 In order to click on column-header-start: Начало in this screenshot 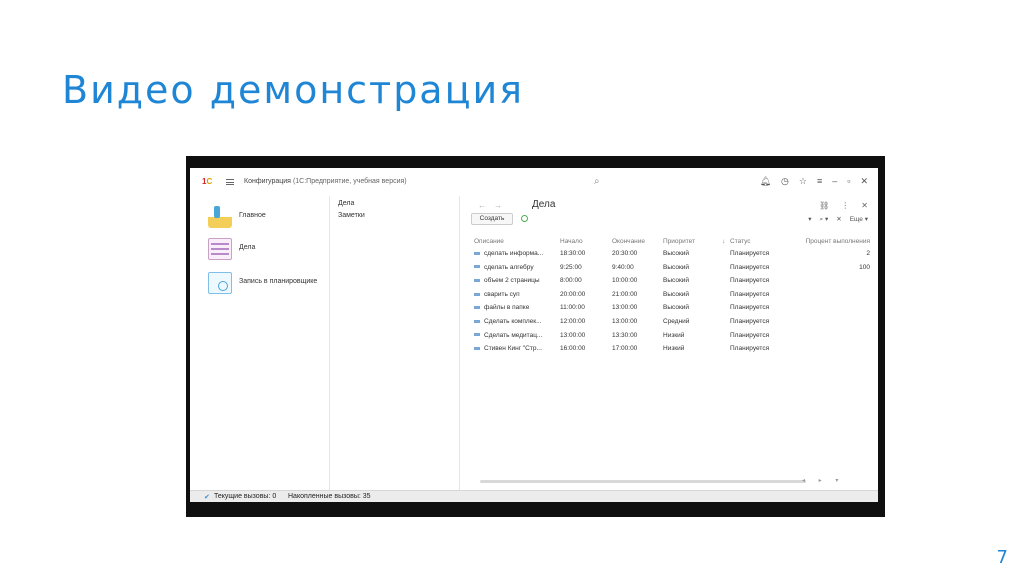, I will do `click(583, 241)`.